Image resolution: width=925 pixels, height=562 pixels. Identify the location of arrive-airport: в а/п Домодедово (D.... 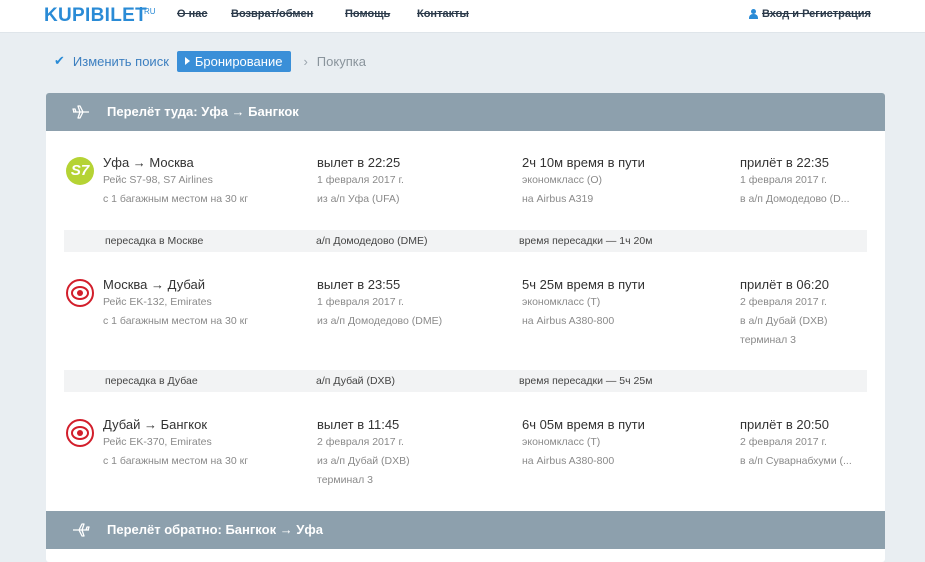
(795, 199).